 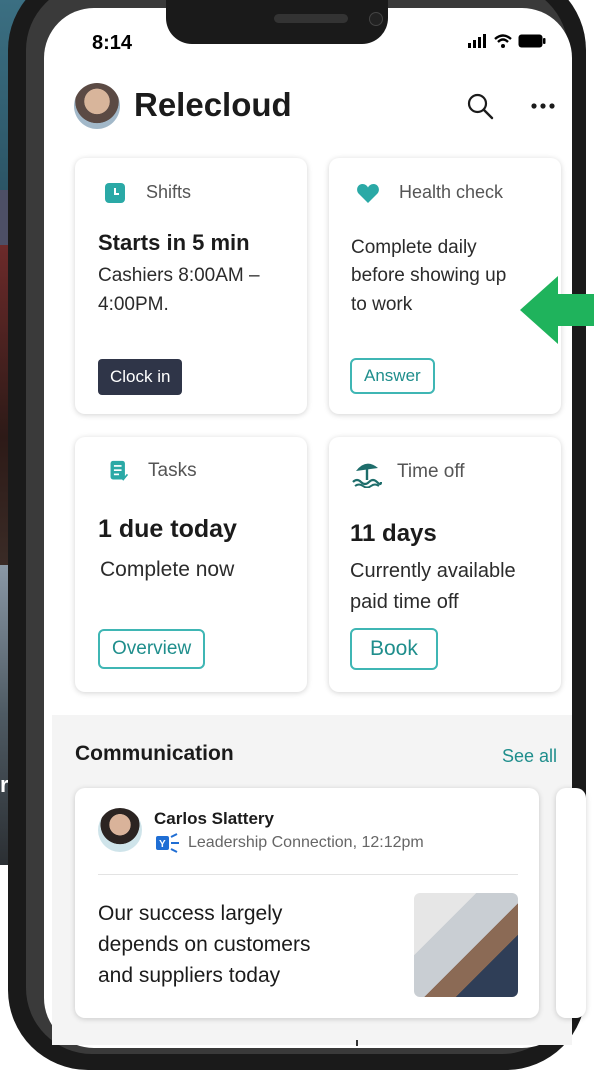 What do you see at coordinates (214, 818) in the screenshot?
I see `post-author: Carlos Slattery` at bounding box center [214, 818].